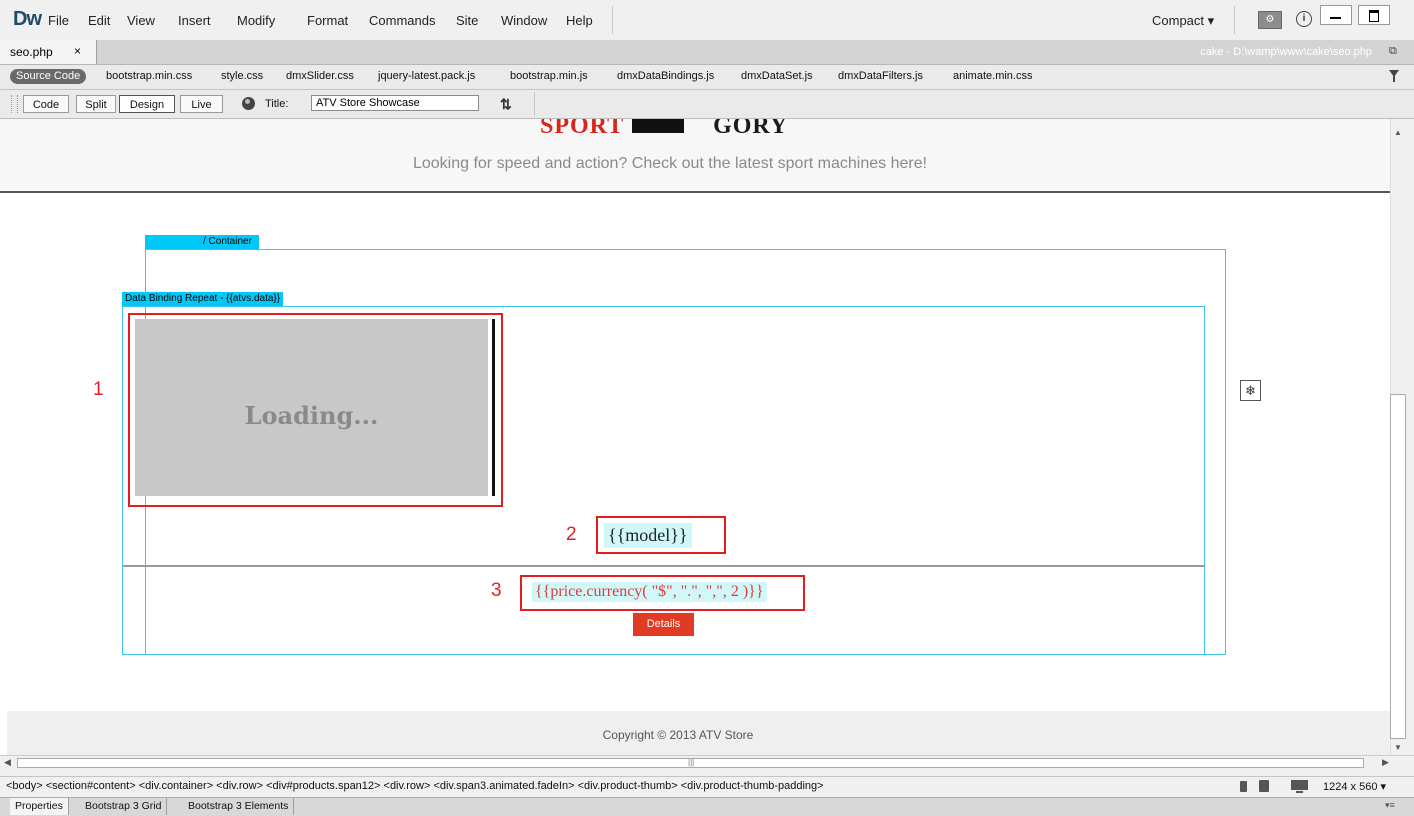  What do you see at coordinates (14, 104) in the screenshot?
I see `toolbar-grip` at bounding box center [14, 104].